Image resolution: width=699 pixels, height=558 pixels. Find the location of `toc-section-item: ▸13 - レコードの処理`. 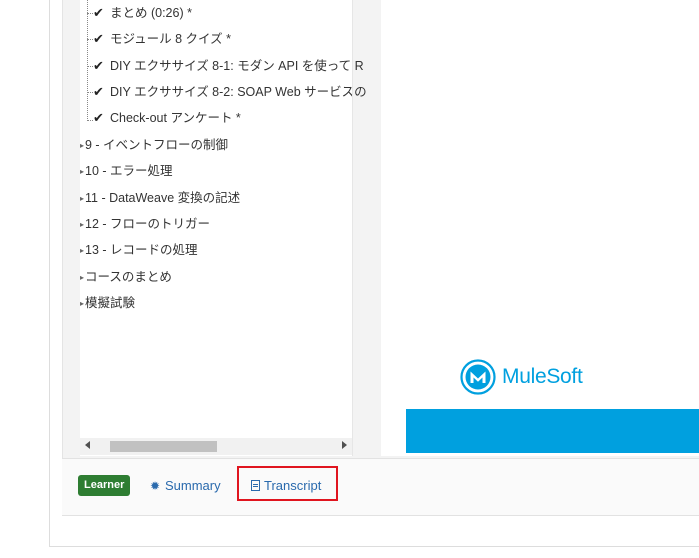

toc-section-item: ▸13 - レコードの処理 is located at coordinates (139, 250).